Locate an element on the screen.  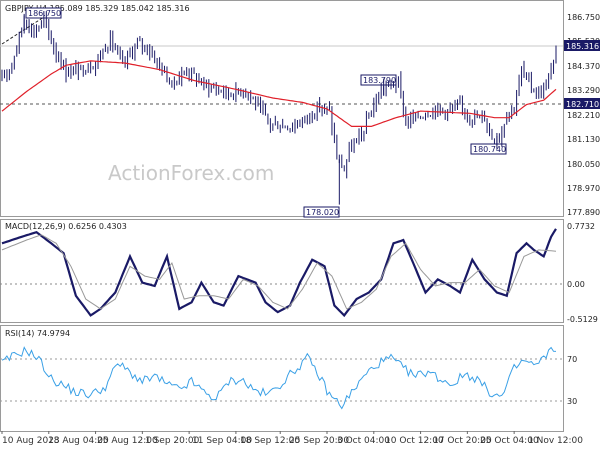
annotation-low: 178.020 is located at coordinates (322, 212).